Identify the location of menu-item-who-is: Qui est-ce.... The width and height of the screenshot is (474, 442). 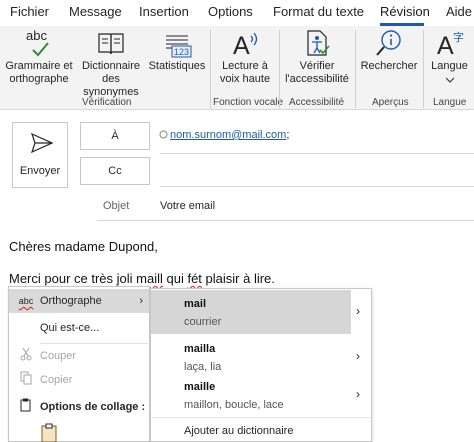
(79, 328).